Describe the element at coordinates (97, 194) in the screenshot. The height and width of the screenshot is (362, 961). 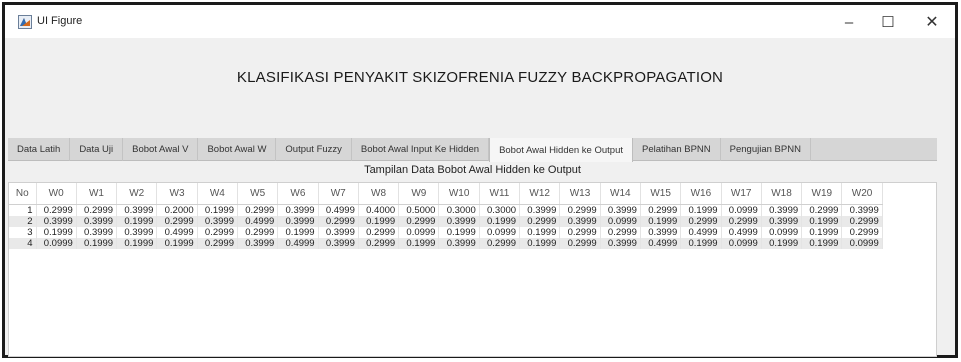
I see `column-header-w1: W1` at that location.